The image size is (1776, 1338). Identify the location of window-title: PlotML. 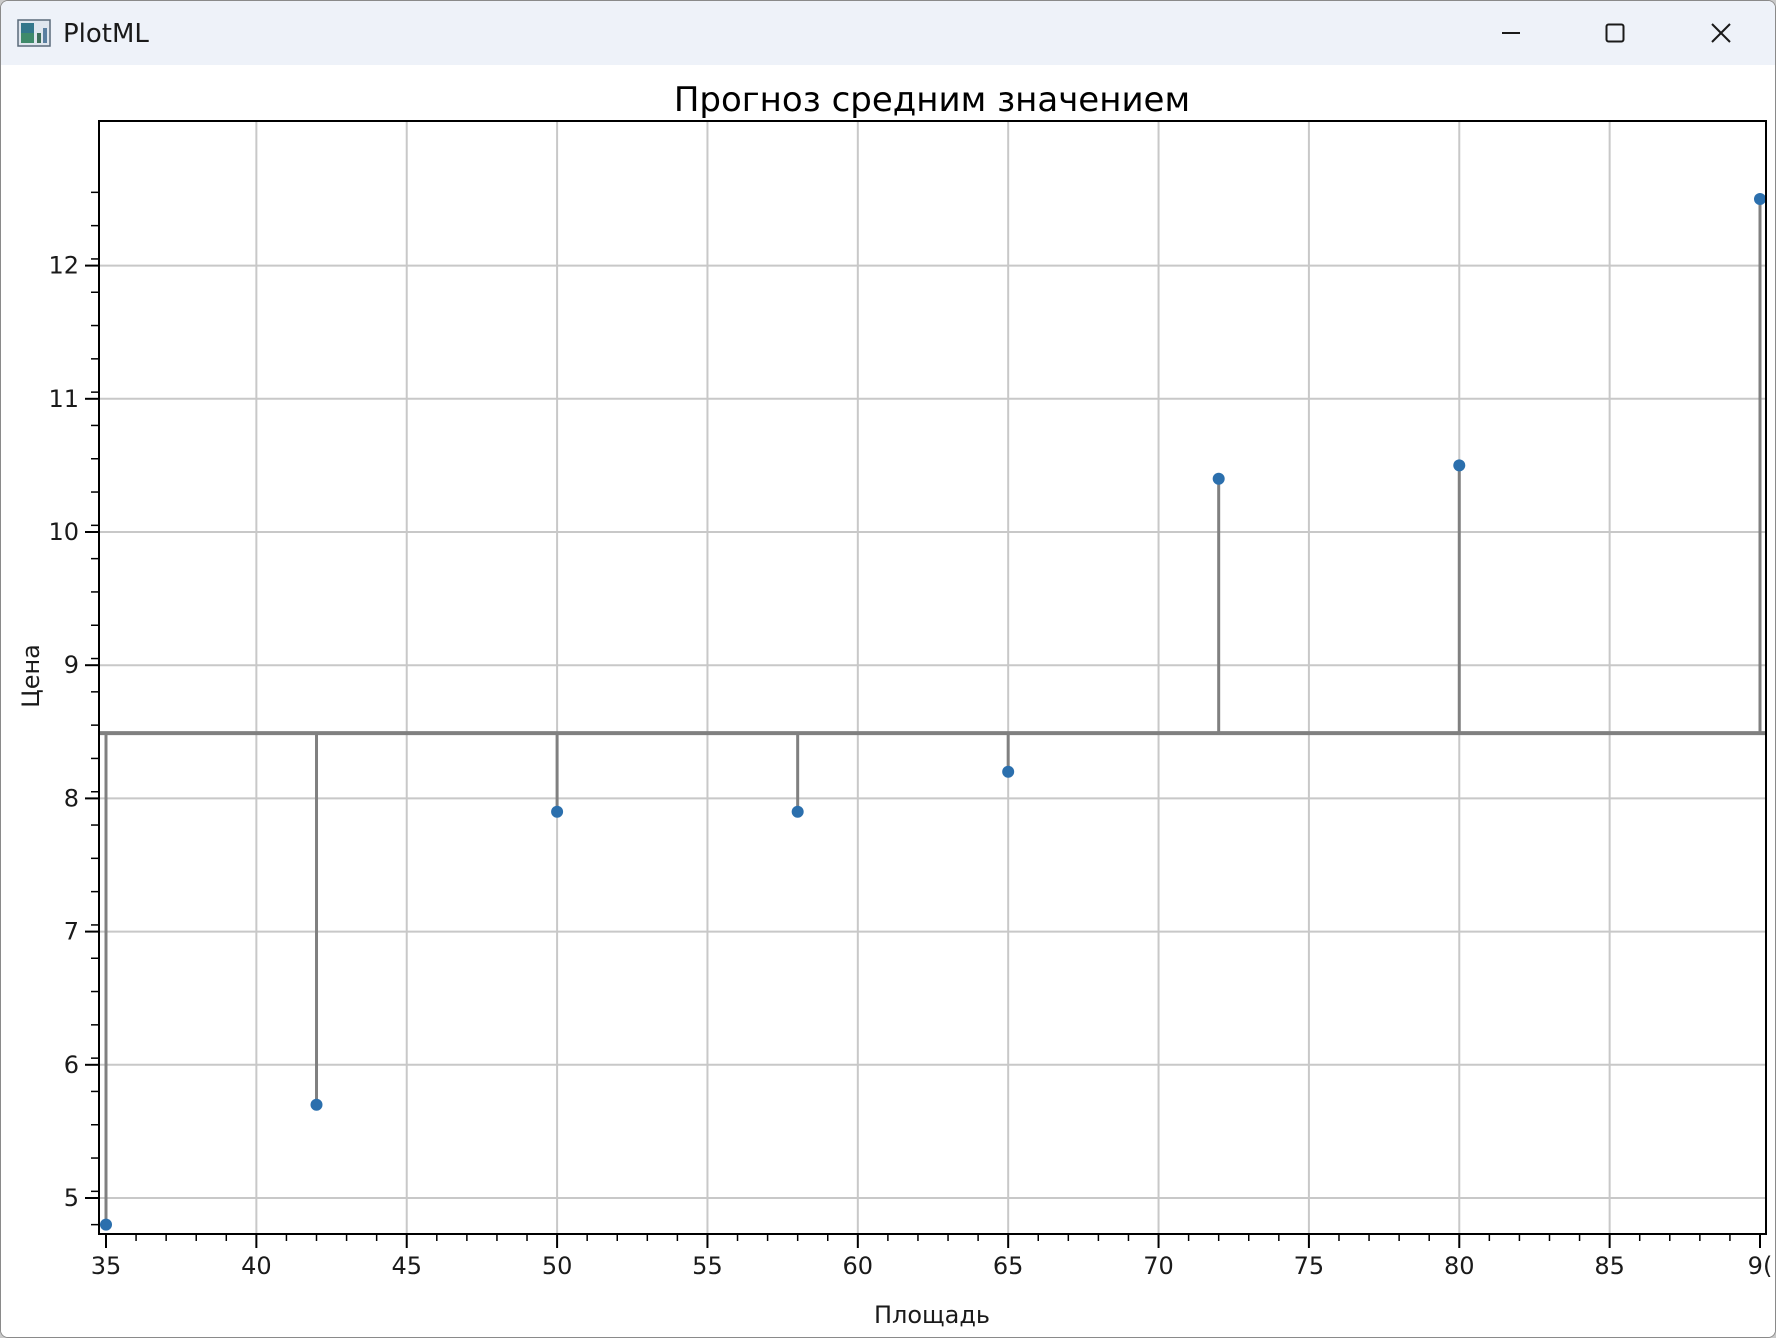
(106, 34).